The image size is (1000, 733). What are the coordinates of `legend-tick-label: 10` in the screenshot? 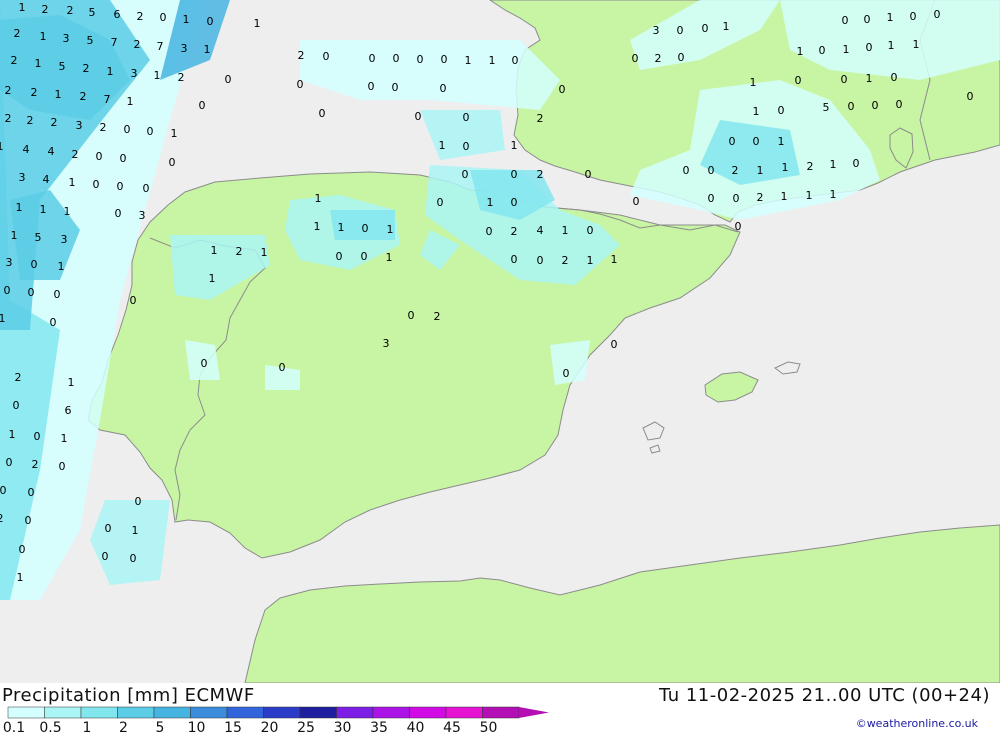 It's located at (197, 726).